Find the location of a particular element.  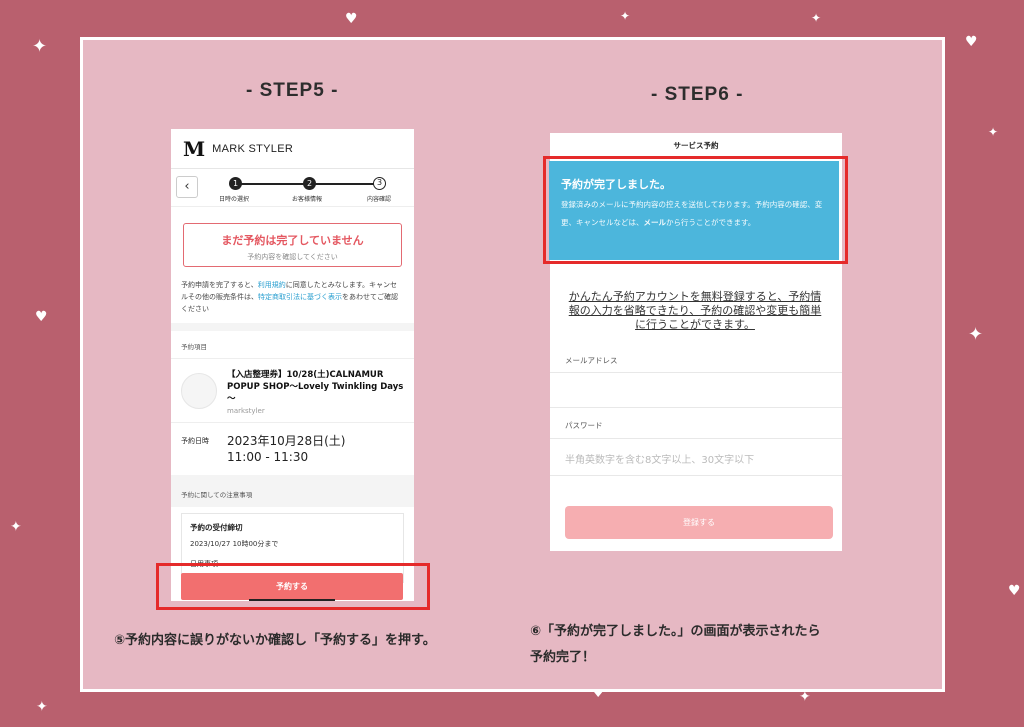

warning-title: まだ予約は完了していません is located at coordinates (292, 240).